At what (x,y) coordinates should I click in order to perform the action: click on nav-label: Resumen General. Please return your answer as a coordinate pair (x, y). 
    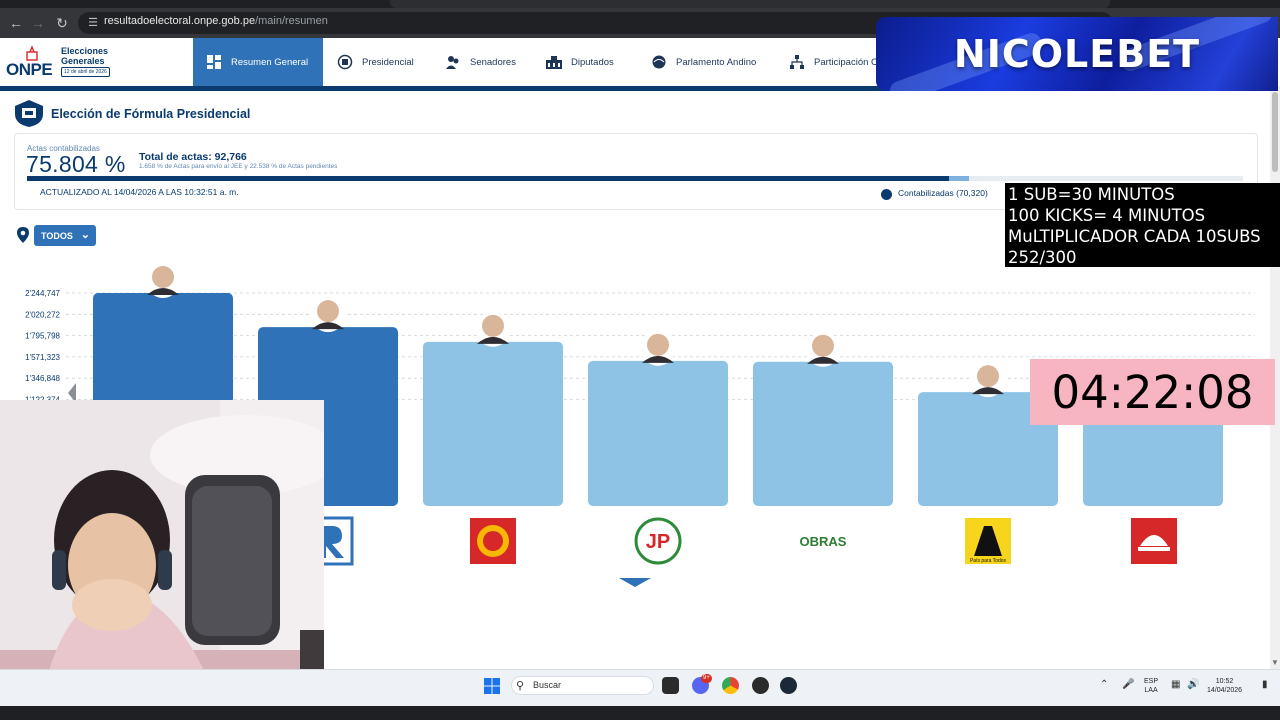
    Looking at the image, I should click on (270, 62).